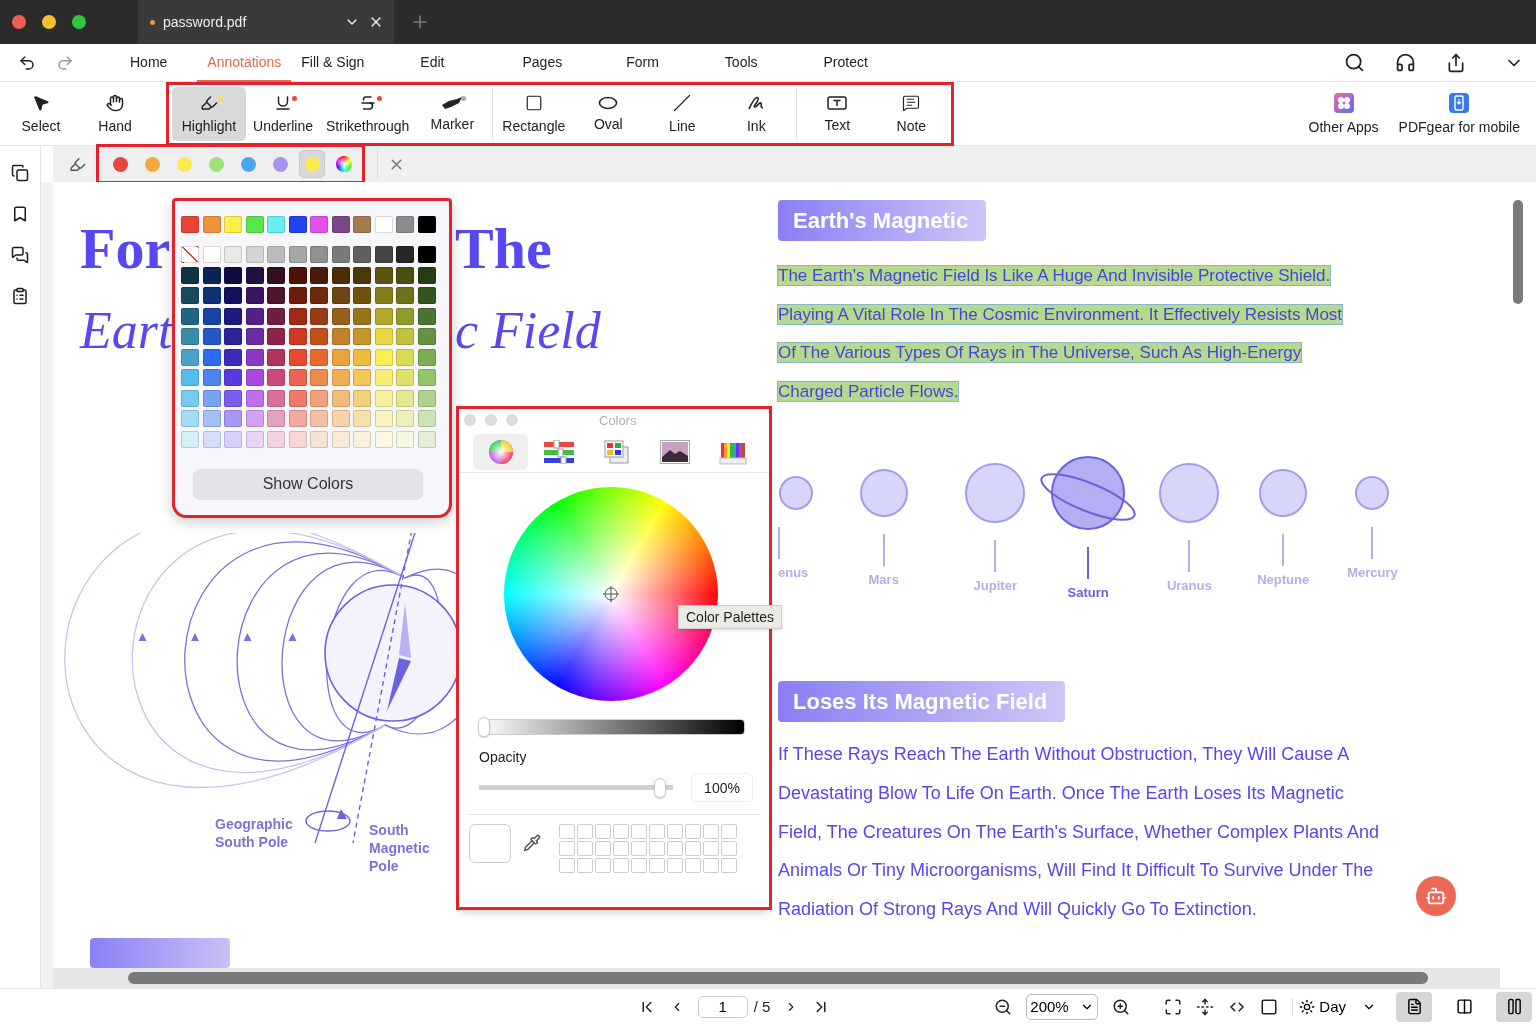 The image size is (1536, 1024). What do you see at coordinates (1283, 580) in the screenshot?
I see `planet-label: Neptune` at bounding box center [1283, 580].